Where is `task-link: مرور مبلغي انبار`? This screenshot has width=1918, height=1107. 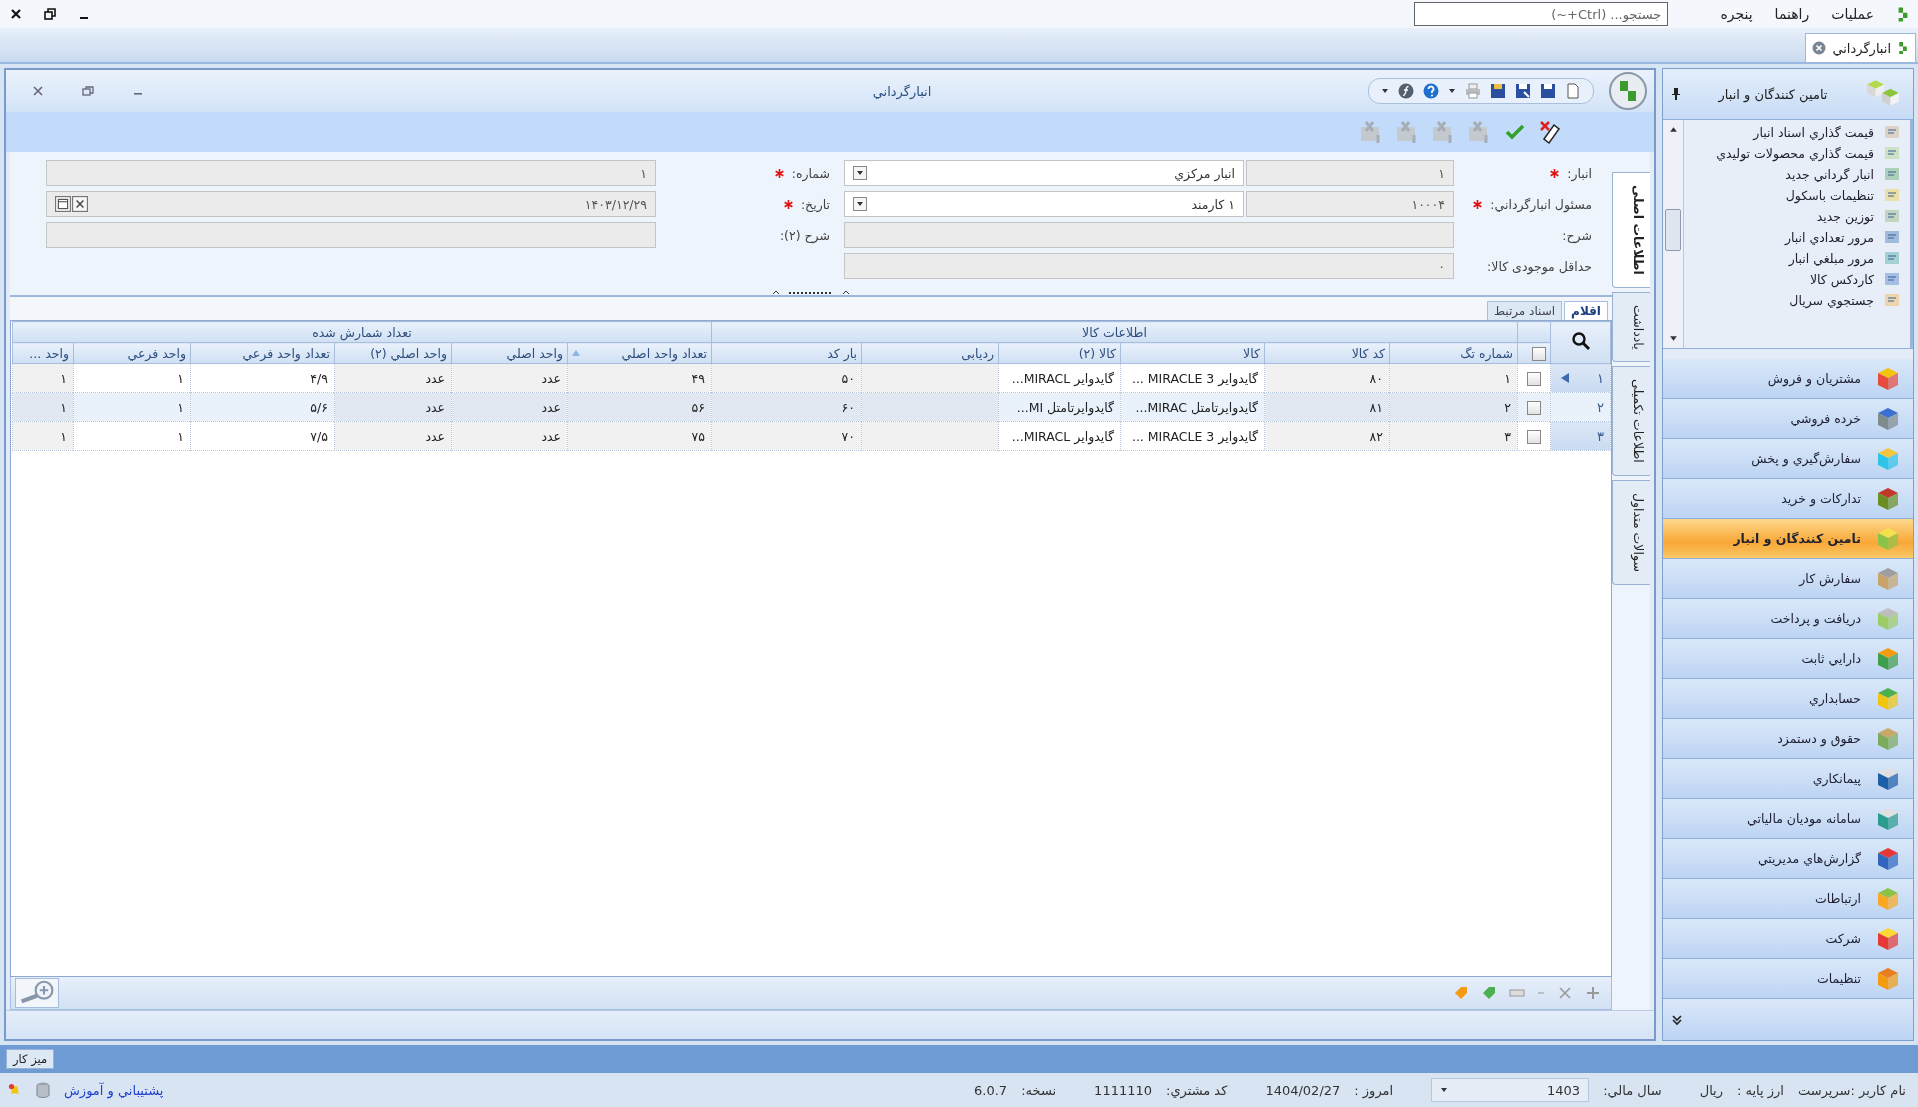 task-link: مرور مبلغي انبار is located at coordinates (1794, 258).